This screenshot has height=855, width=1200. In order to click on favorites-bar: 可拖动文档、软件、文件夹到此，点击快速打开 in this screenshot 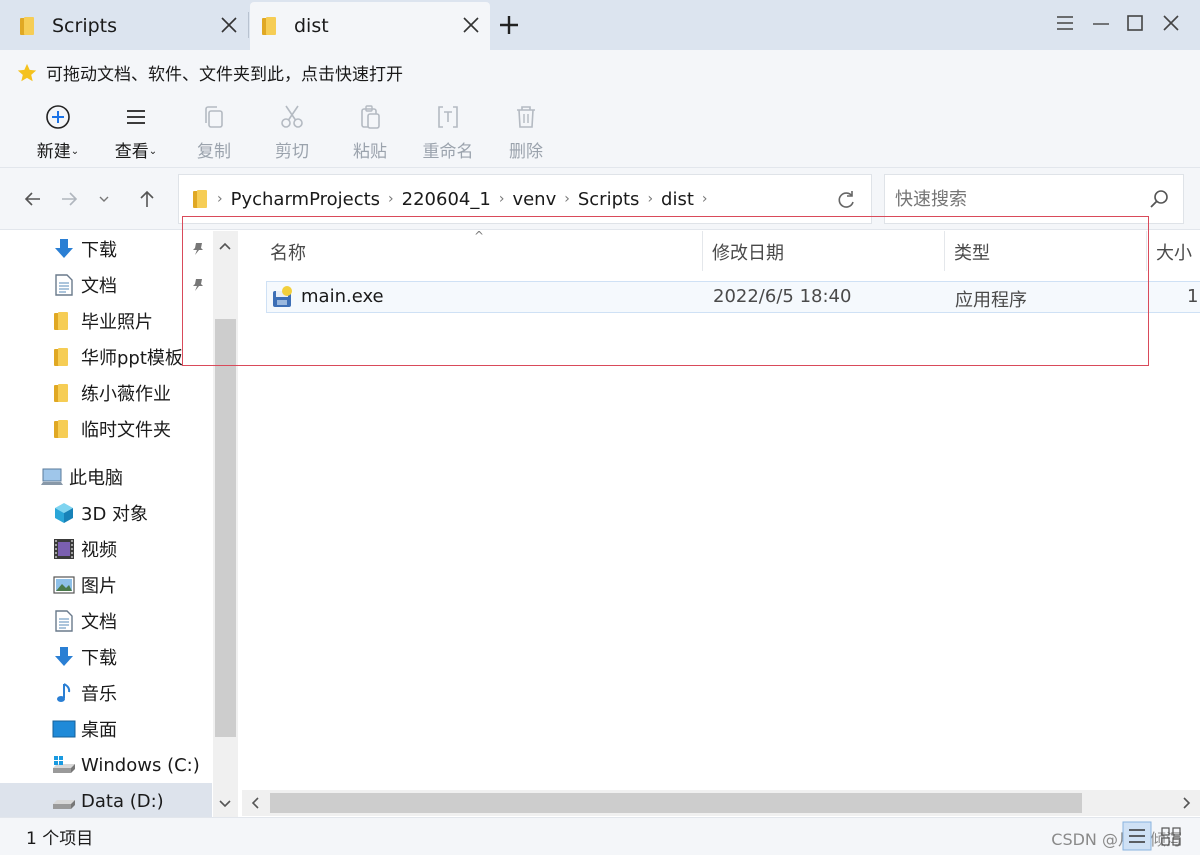, I will do `click(600, 72)`.